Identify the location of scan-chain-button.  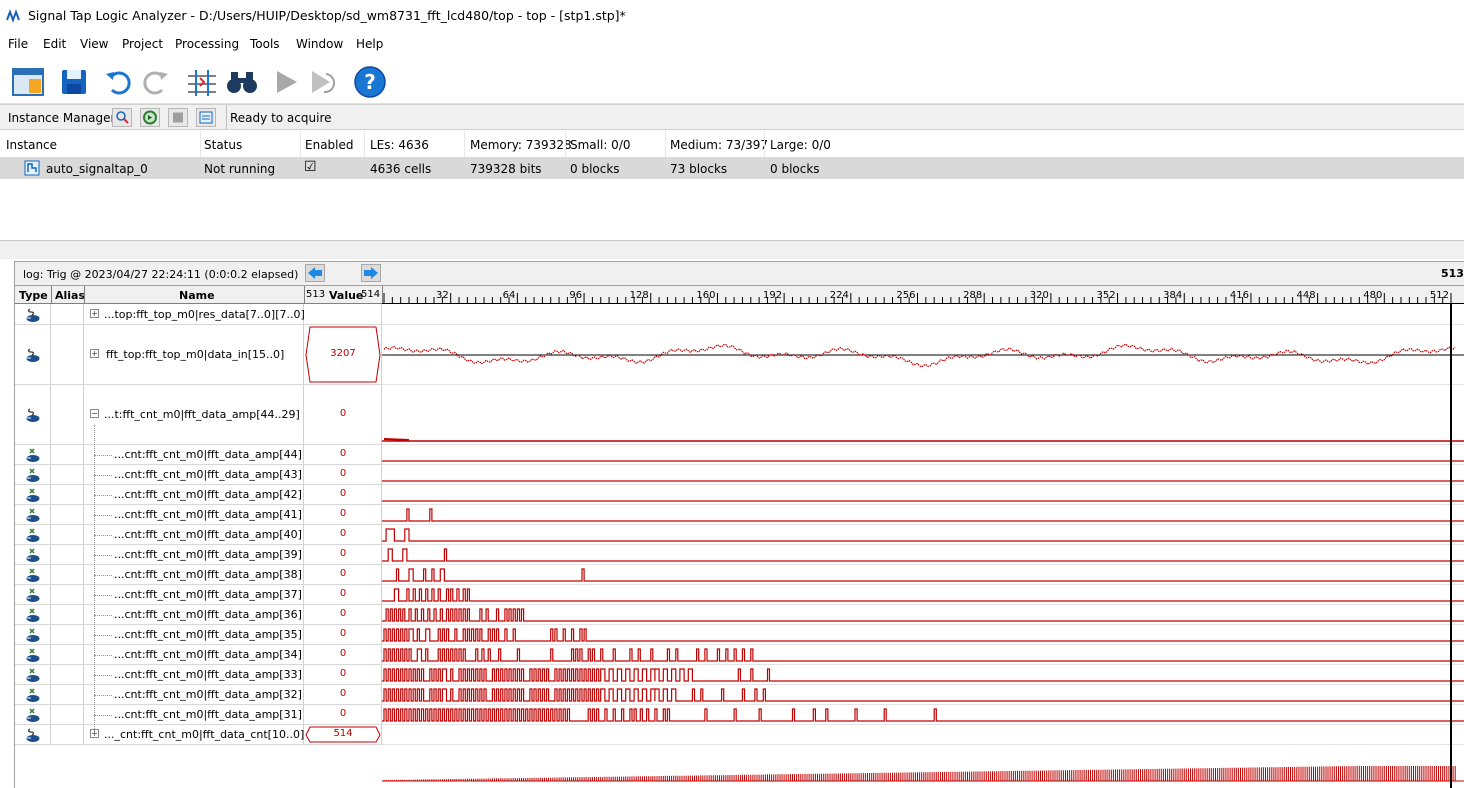
(122, 117).